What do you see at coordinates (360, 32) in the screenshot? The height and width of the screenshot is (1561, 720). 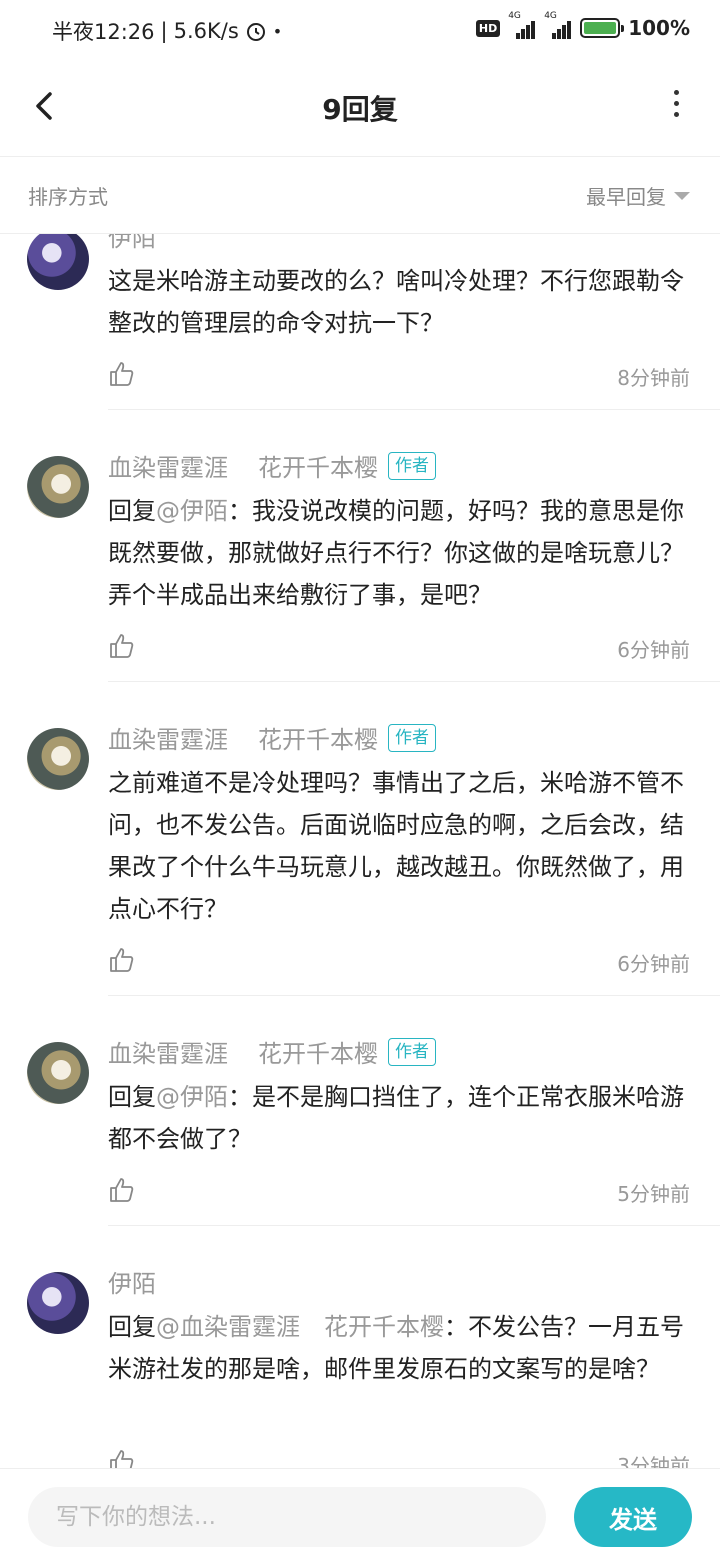 I see `status-bar: 半夜12:26 | 5.6K/s • HD 4G 4G 100%` at bounding box center [360, 32].